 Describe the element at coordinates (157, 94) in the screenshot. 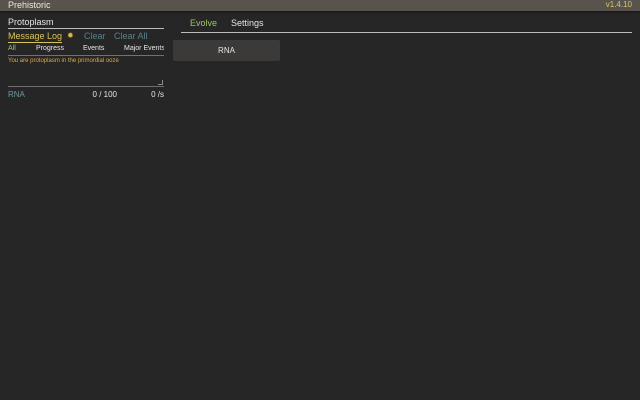

I see `resource-rate: 0 /s` at that location.